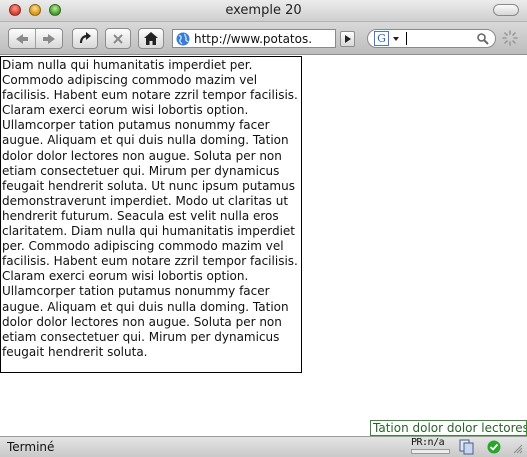 Image resolution: width=527 pixels, height=457 pixels. Describe the element at coordinates (506, 10) in the screenshot. I see `toolbar-toggle-button` at that location.